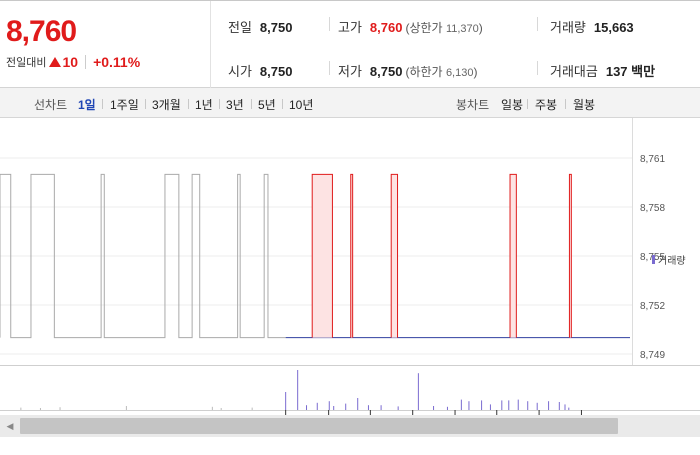  Describe the element at coordinates (653, 259) in the screenshot. I see `volume-legend-swatch` at that location.